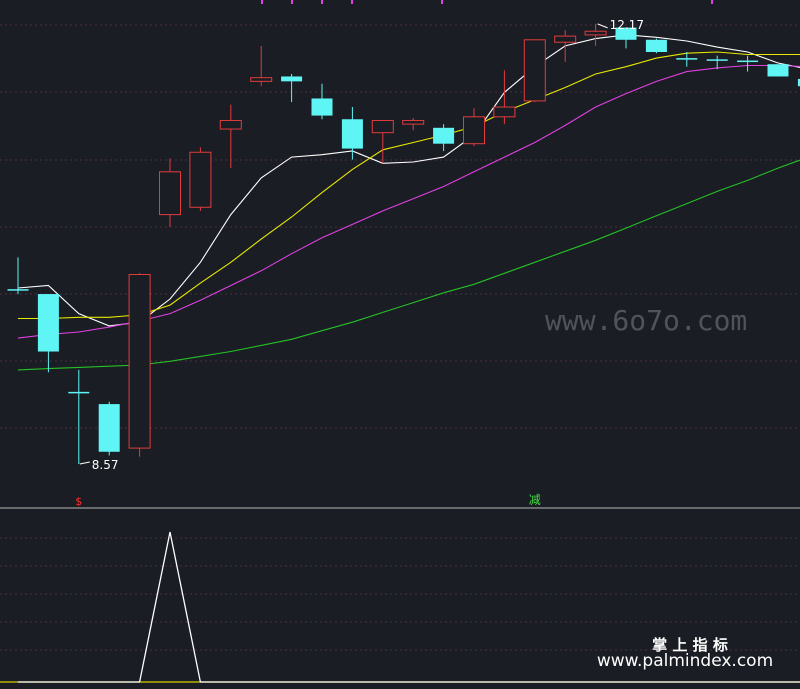  What do you see at coordinates (535, 500) in the screenshot?
I see `reduce-signal-marker: 减` at bounding box center [535, 500].